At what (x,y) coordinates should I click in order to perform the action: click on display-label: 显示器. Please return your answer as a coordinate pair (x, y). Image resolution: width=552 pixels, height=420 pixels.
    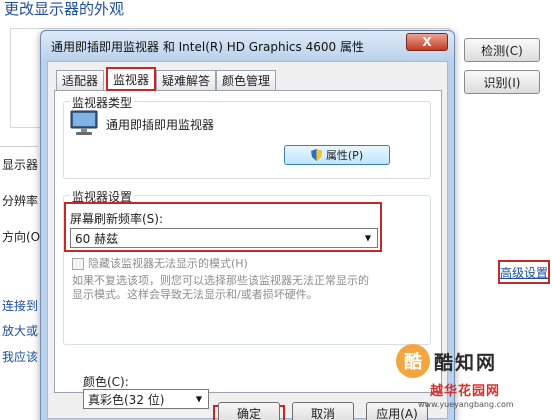
    Looking at the image, I should click on (20, 165).